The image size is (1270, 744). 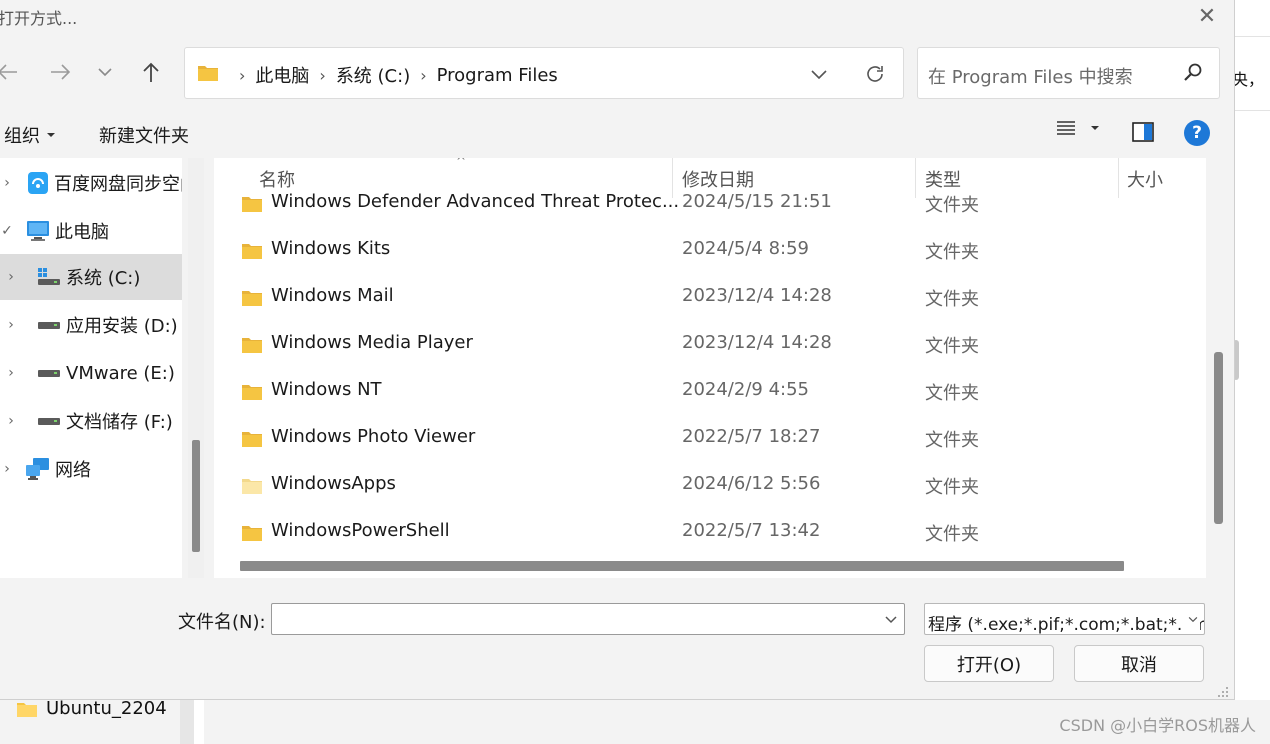 I want to click on title-bar: 打开方式... ✕, so click(x=617, y=17).